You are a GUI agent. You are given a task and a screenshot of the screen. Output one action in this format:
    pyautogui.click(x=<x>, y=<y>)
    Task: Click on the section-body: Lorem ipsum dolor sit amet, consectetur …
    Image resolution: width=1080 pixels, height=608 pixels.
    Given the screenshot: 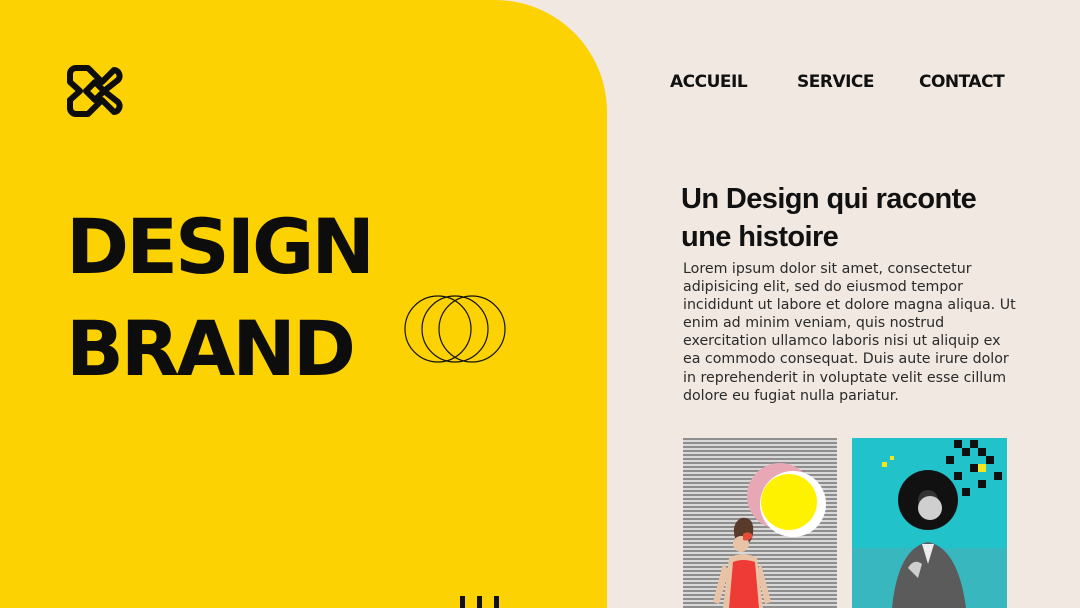 What is the action you would take?
    pyautogui.click(x=849, y=332)
    